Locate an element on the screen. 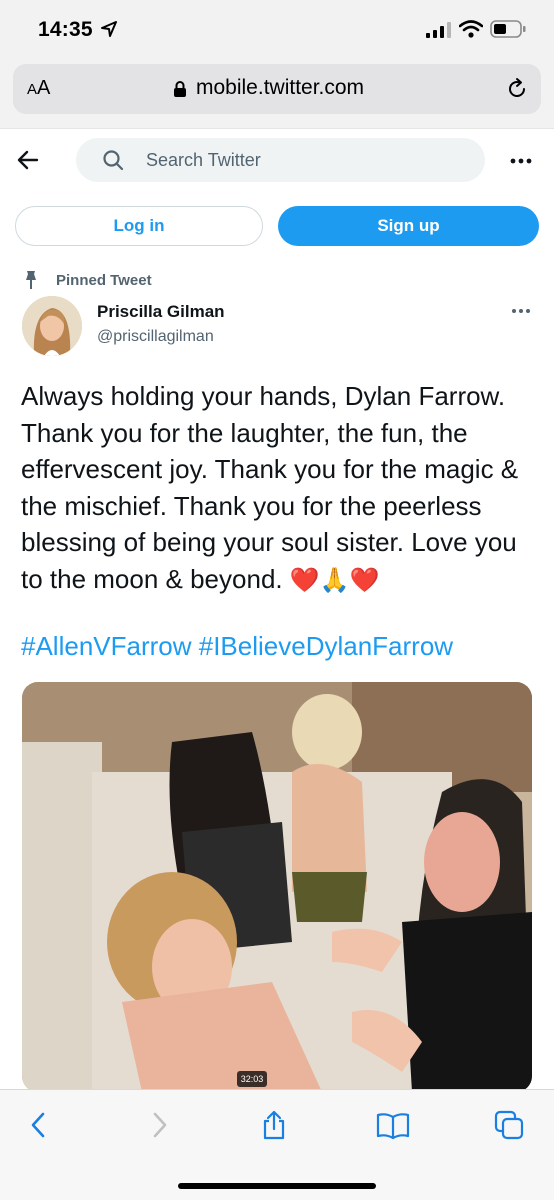 The height and width of the screenshot is (1200, 554). battery-icon is located at coordinates (508, 29).